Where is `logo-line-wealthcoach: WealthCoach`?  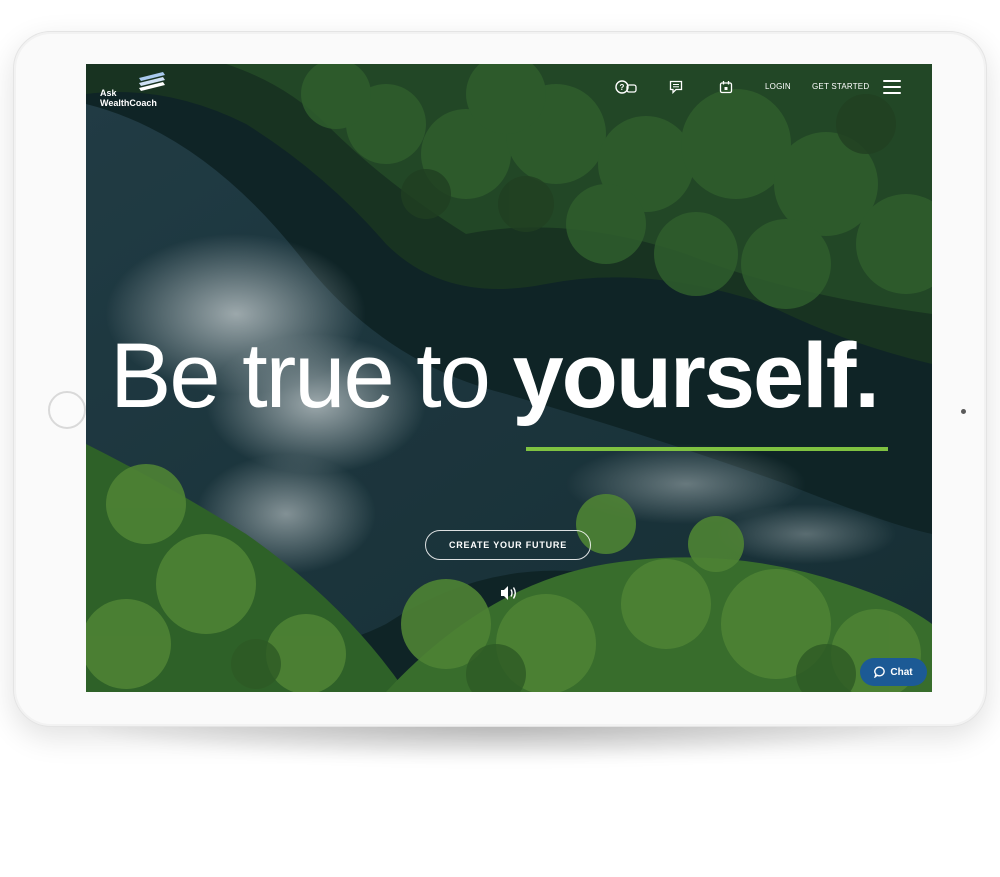
logo-line-wealthcoach: WealthCoach is located at coordinates (128, 103).